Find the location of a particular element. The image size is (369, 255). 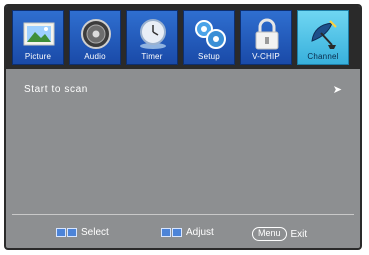

tab-label: Audio is located at coordinates (95, 56).